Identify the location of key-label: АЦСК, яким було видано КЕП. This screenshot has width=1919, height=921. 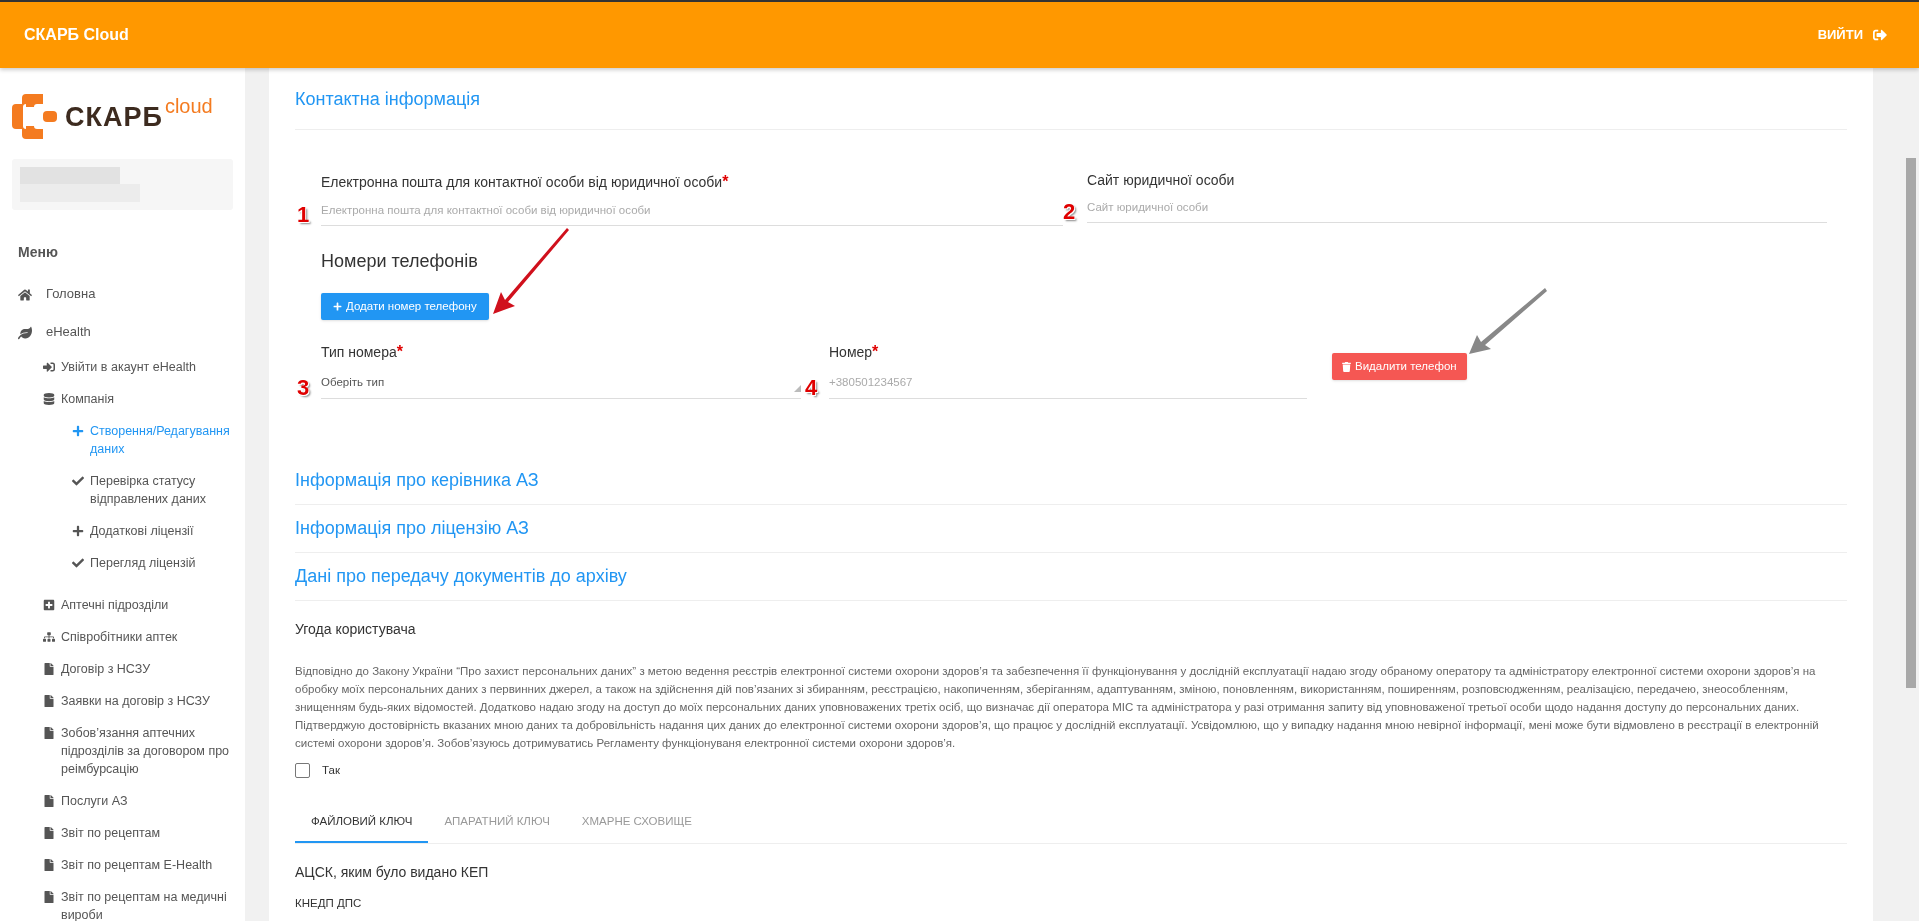
(392, 872).